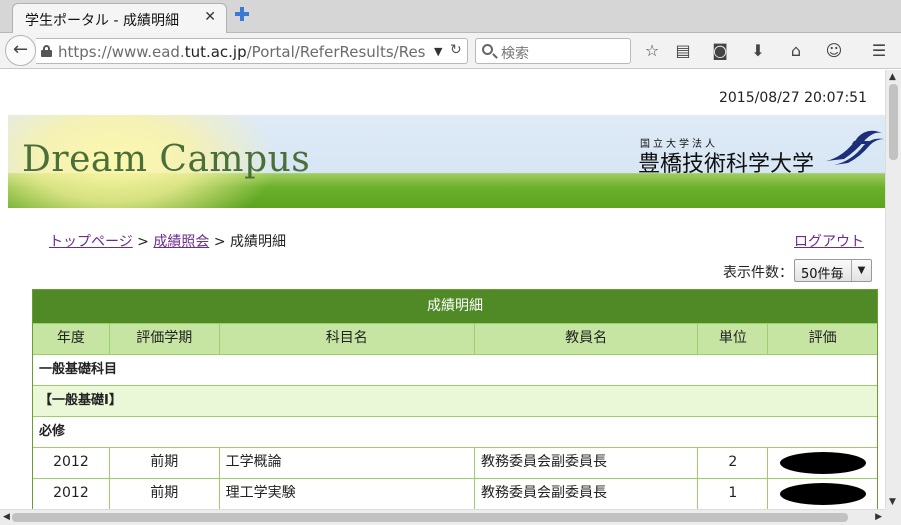 Image resolution: width=901 pixels, height=525 pixels. I want to click on table-row: 2012 前期 理工学実験 教務委員会副委員長 1, so click(455, 493).